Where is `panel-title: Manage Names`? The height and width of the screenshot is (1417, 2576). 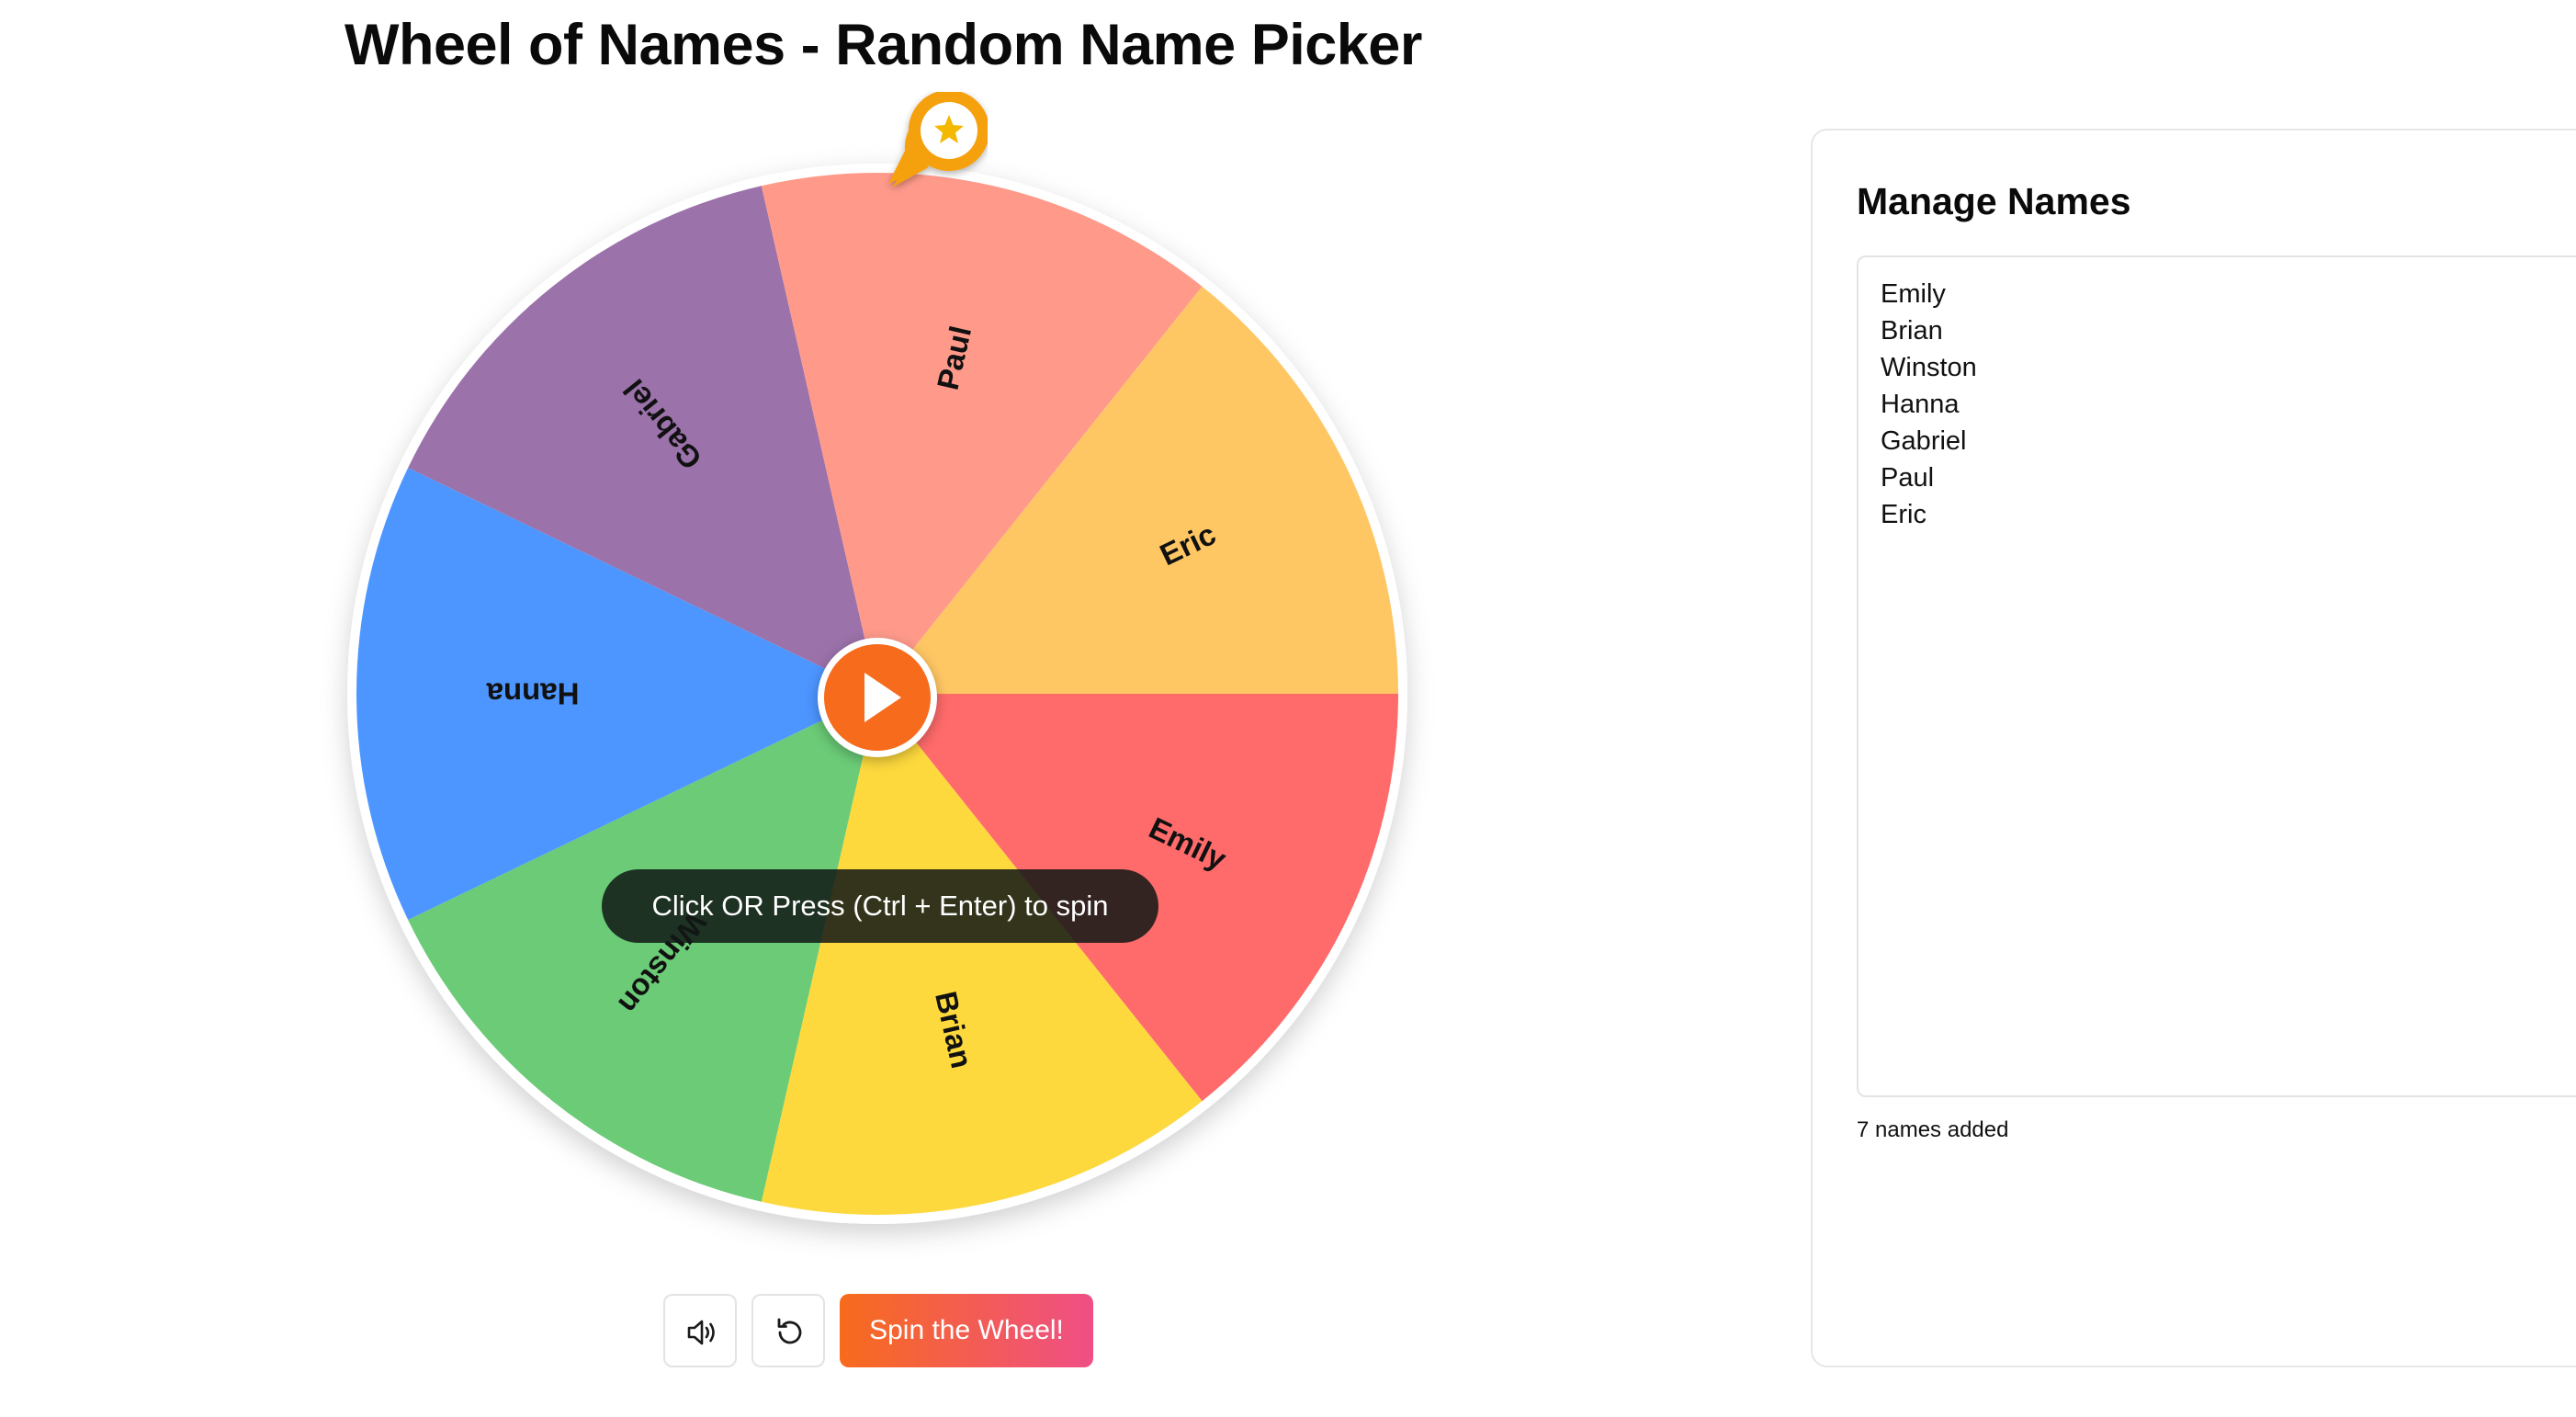 panel-title: Manage Names is located at coordinates (1994, 201).